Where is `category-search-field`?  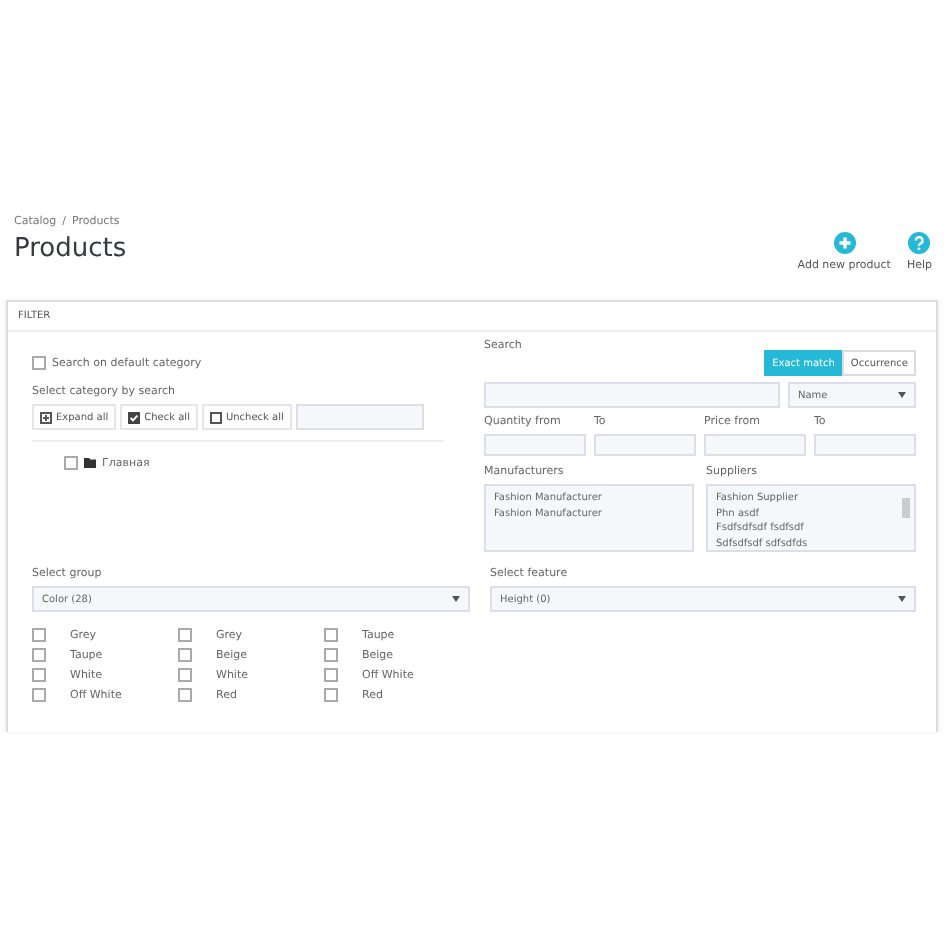
category-search-field is located at coordinates (359, 417).